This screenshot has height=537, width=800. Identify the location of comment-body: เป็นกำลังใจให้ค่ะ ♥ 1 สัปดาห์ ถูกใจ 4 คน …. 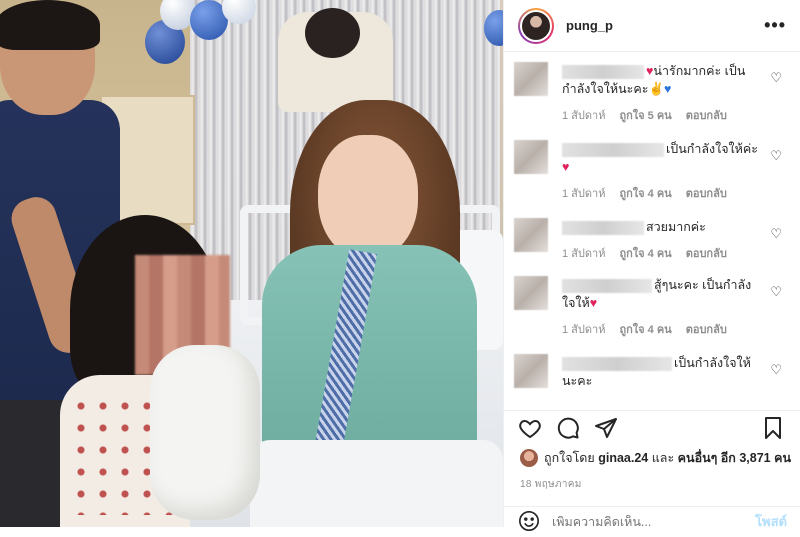
(675, 177).